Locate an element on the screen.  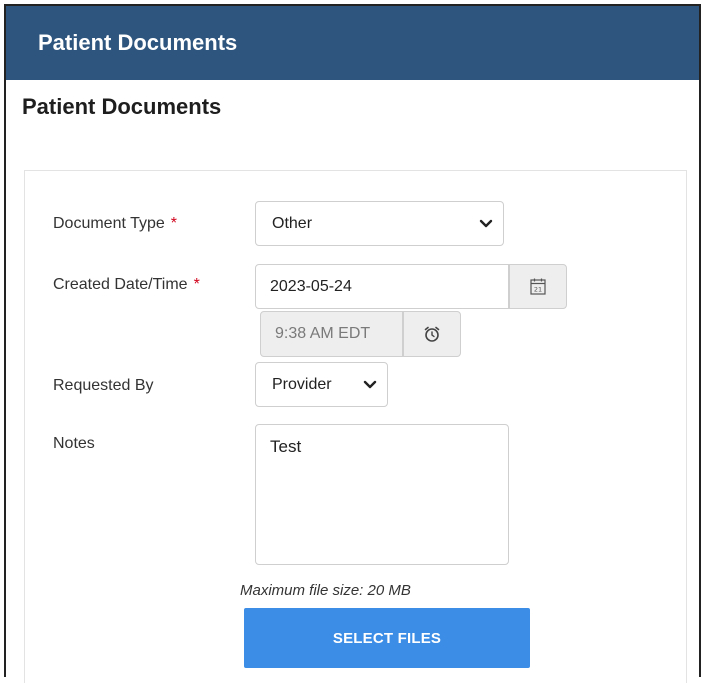
svg-text: 21 is located at coordinates (538, 290).